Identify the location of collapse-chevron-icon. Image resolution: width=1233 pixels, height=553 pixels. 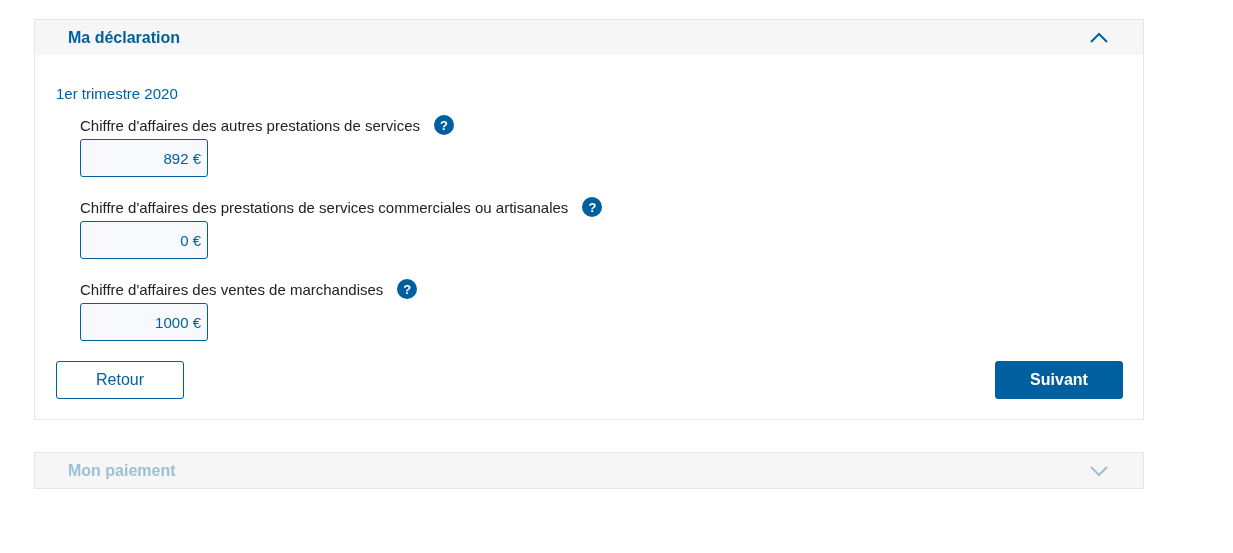
(1099, 37).